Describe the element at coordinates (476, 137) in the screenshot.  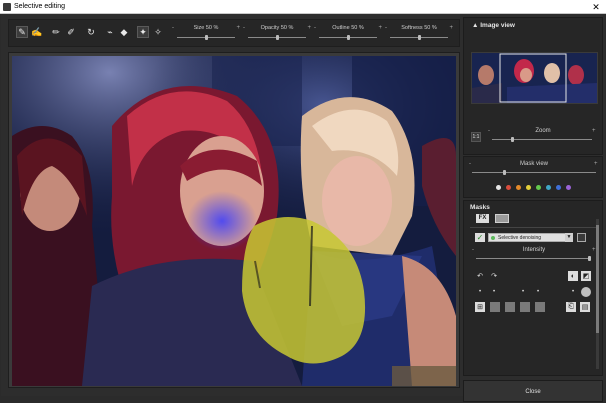
I see `zoom-1to1-button: 1:1` at that location.